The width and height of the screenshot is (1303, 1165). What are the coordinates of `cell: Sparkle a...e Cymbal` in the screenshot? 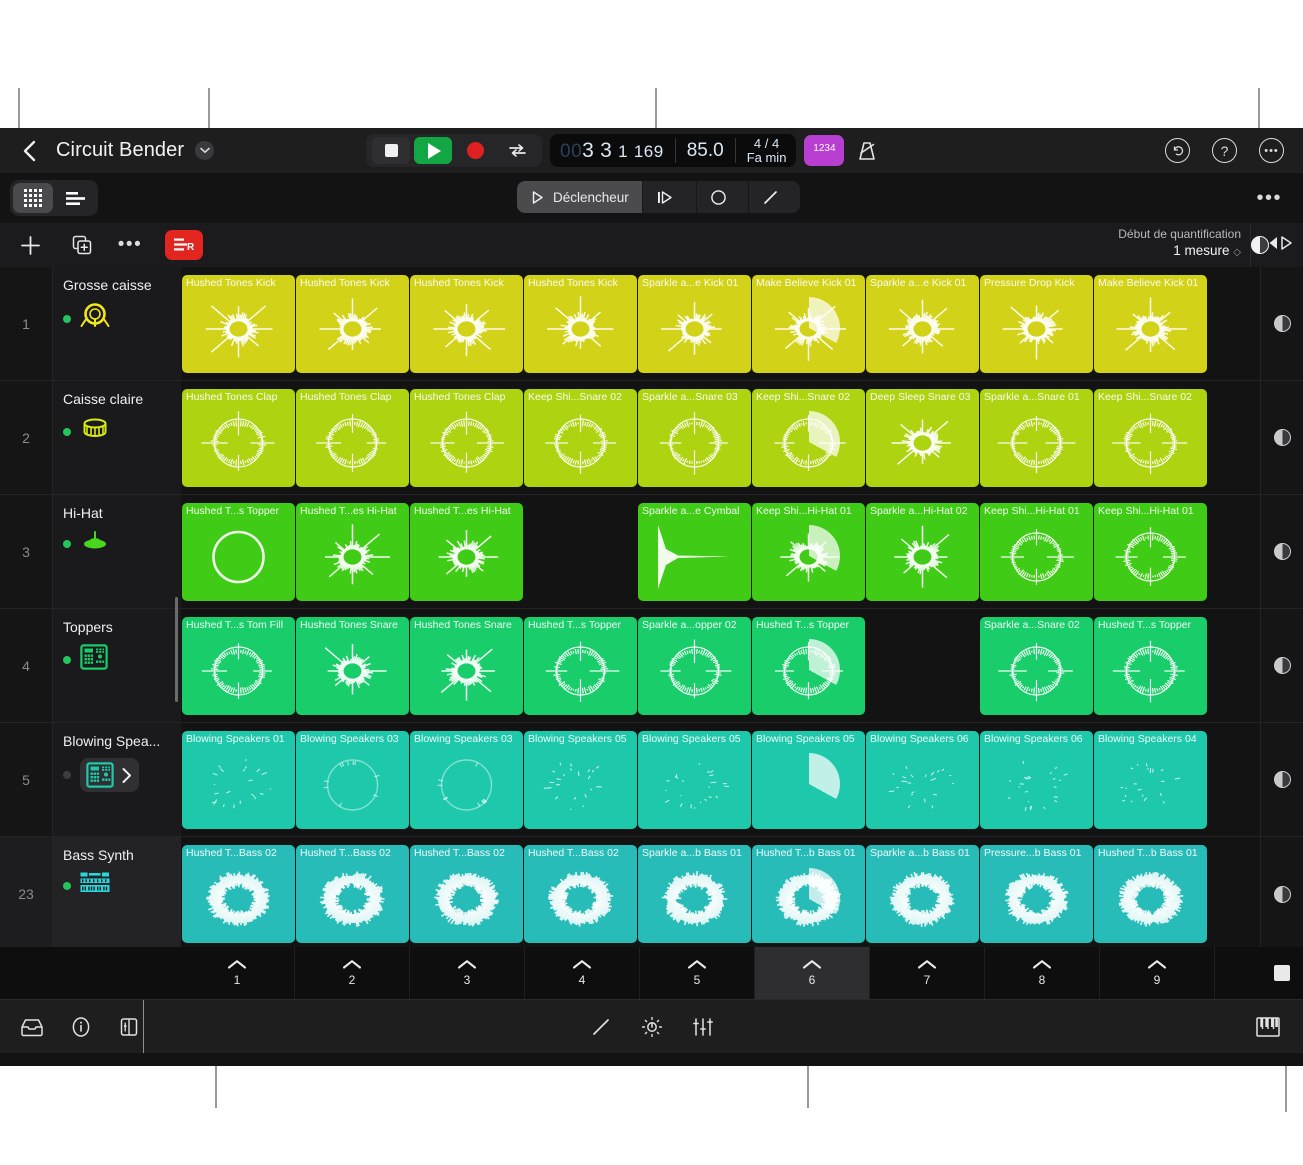 It's located at (694, 551).